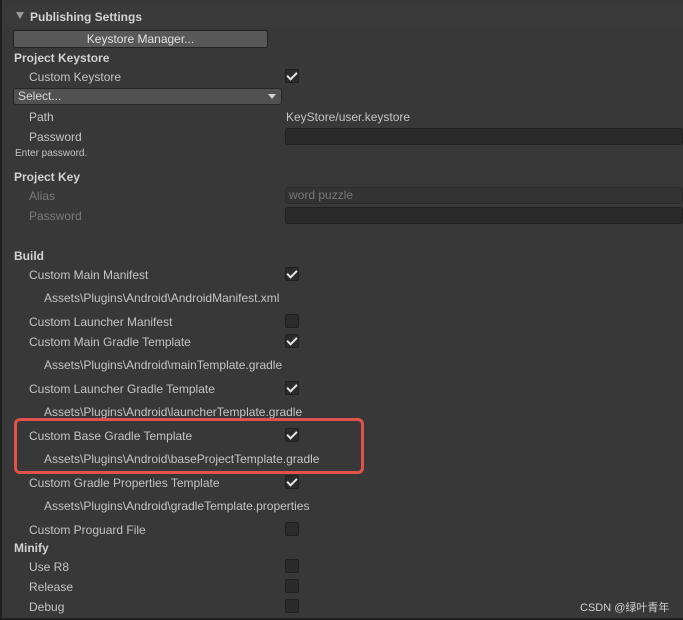 The height and width of the screenshot is (620, 683). I want to click on custom-launcher-manifest-label: Custom Launcher Manifest, so click(101, 322).